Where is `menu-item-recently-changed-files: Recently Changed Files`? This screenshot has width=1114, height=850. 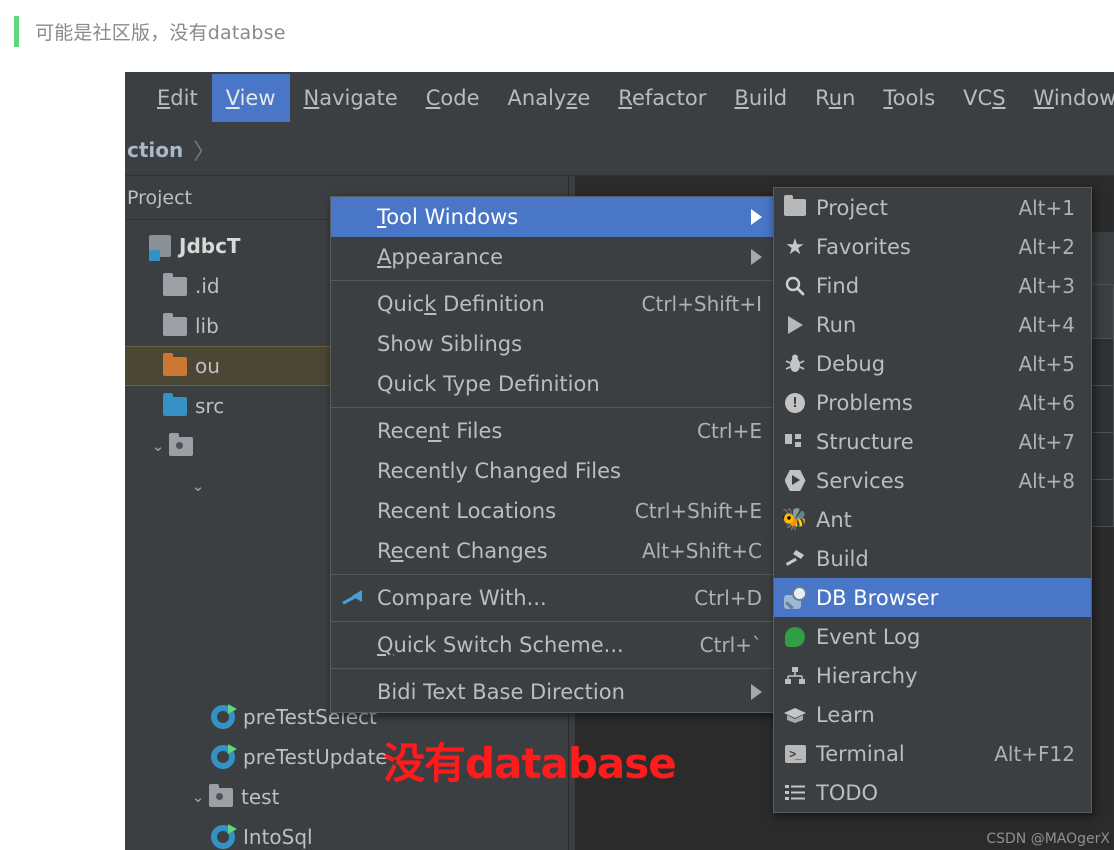
menu-item-recently-changed-files: Recently Changed Files is located at coordinates (553, 471).